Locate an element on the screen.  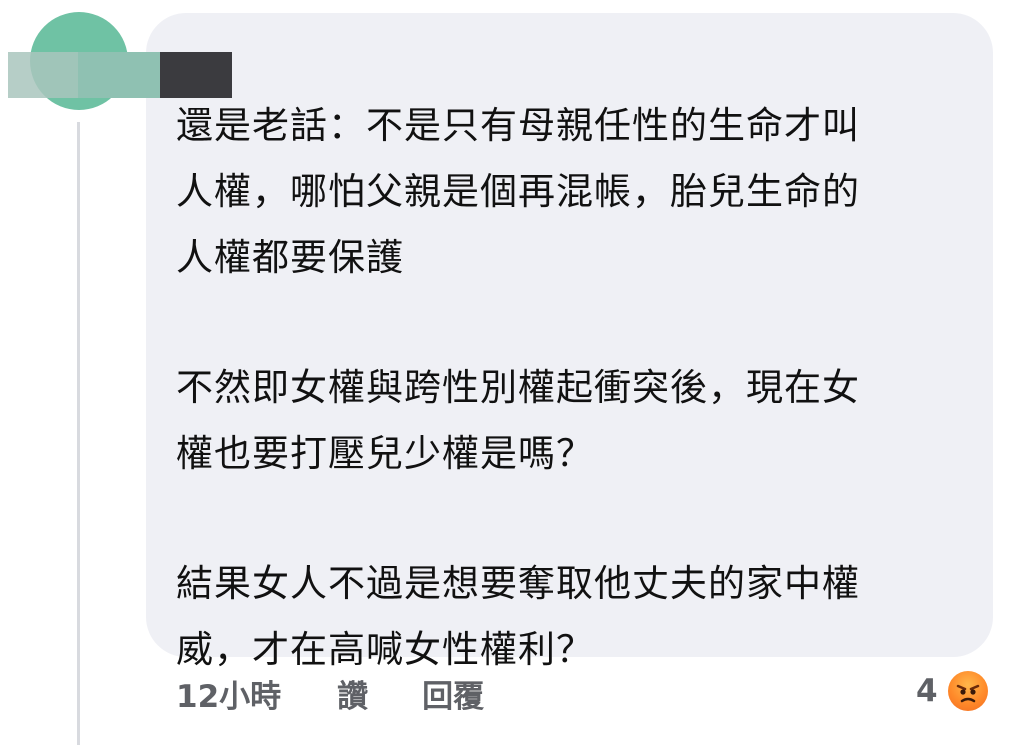
like-button: 讚 is located at coordinates (352, 693).